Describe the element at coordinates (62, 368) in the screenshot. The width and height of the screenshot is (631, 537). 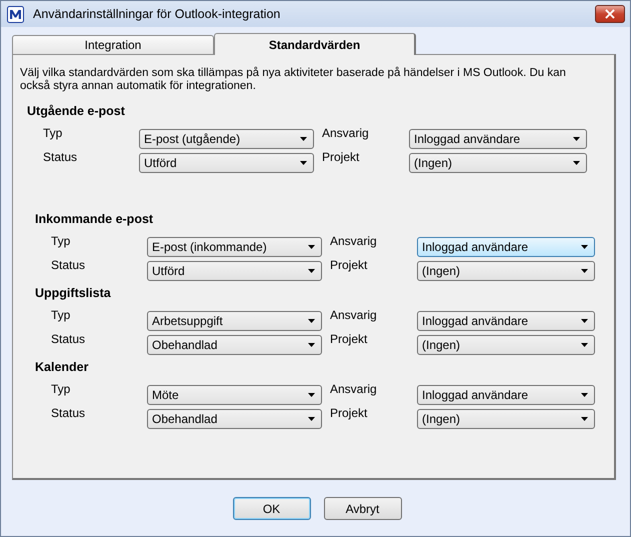
I see `section-heading: Kalender` at that location.